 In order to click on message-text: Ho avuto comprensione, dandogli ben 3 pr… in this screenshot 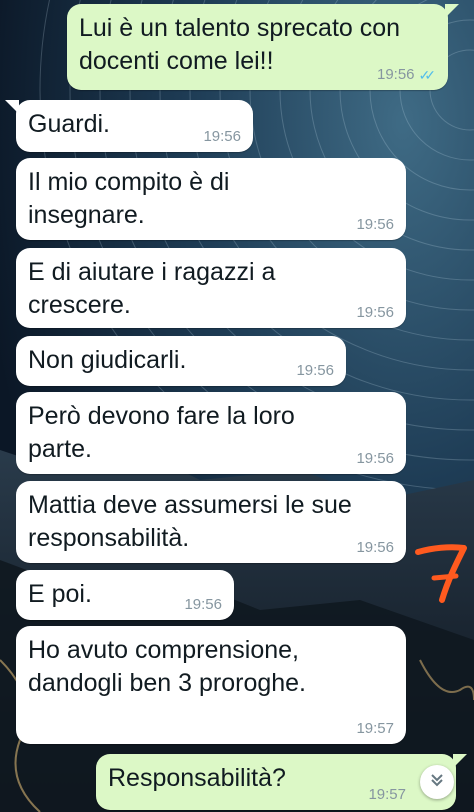, I will do `click(167, 666)`.